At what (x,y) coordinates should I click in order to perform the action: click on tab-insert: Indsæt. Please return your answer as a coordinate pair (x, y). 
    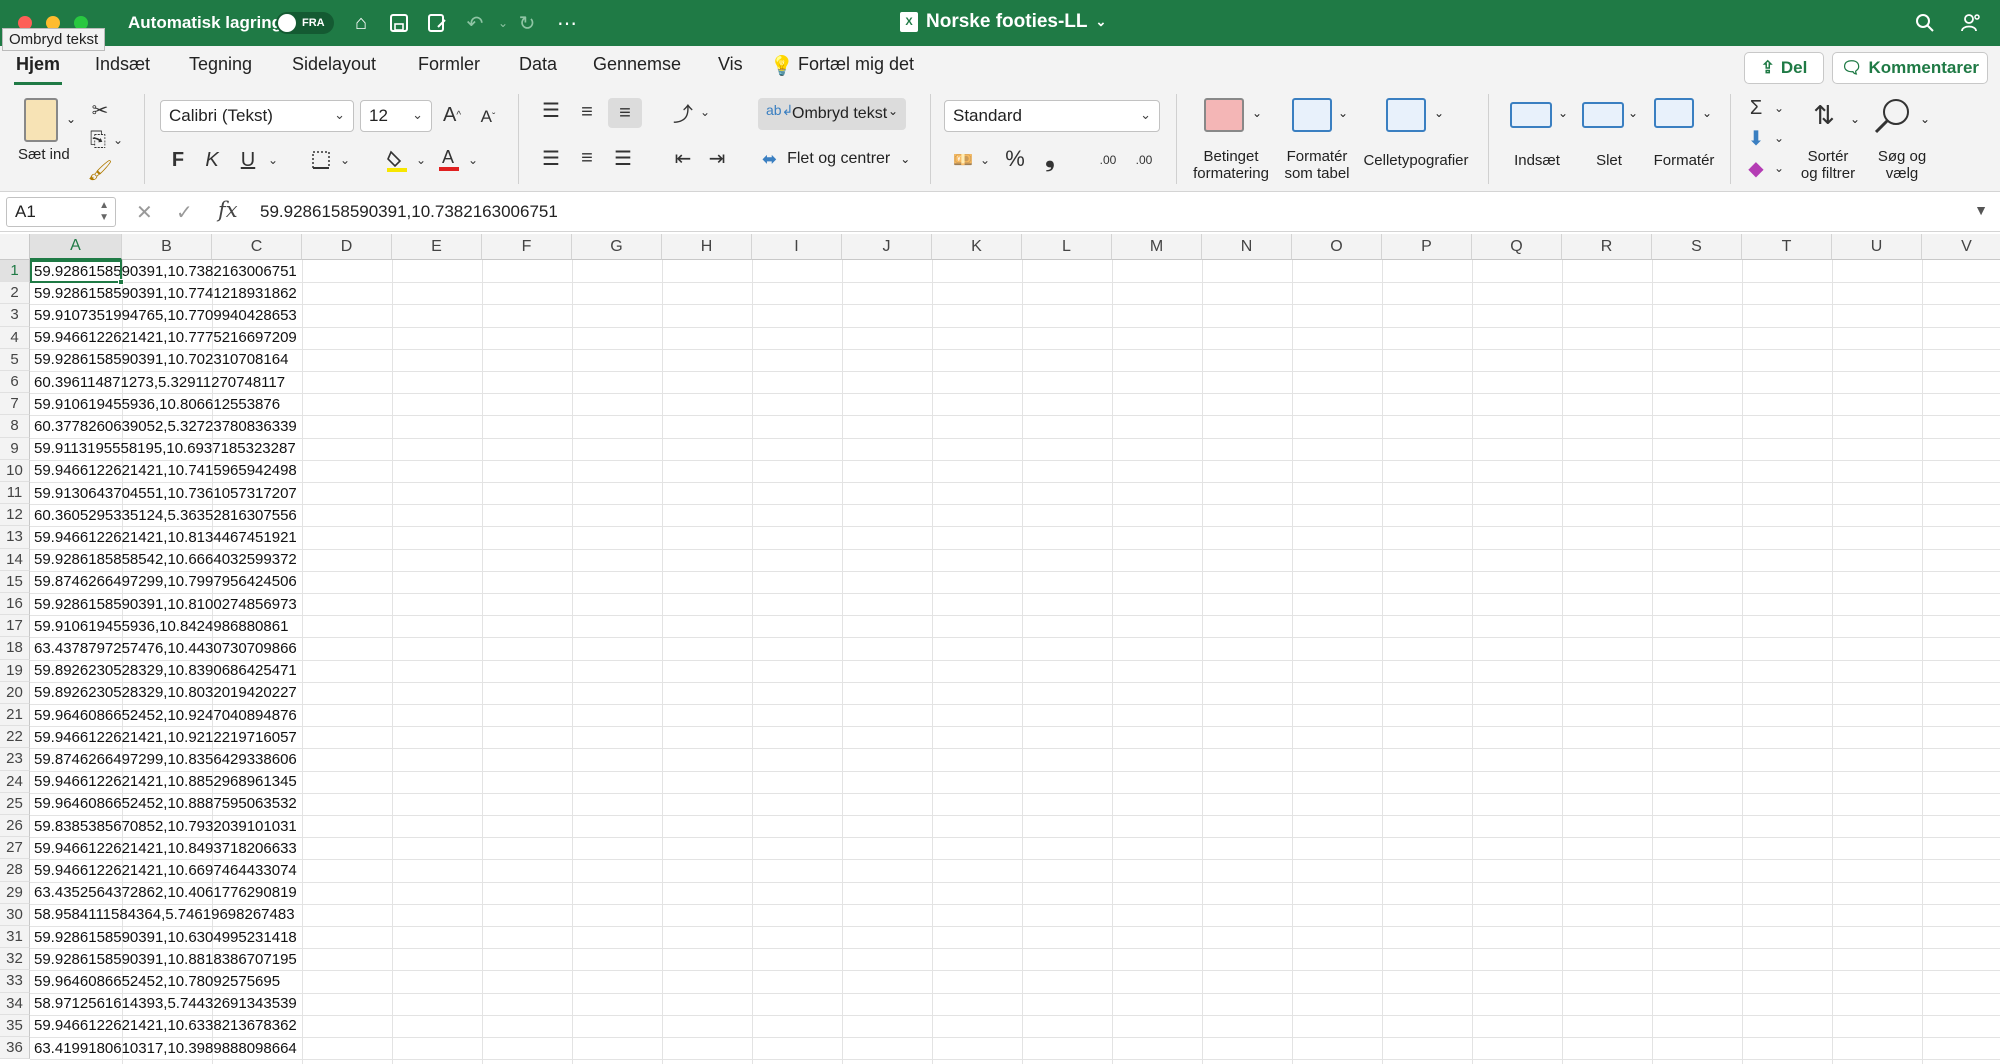
    Looking at the image, I should click on (122, 64).